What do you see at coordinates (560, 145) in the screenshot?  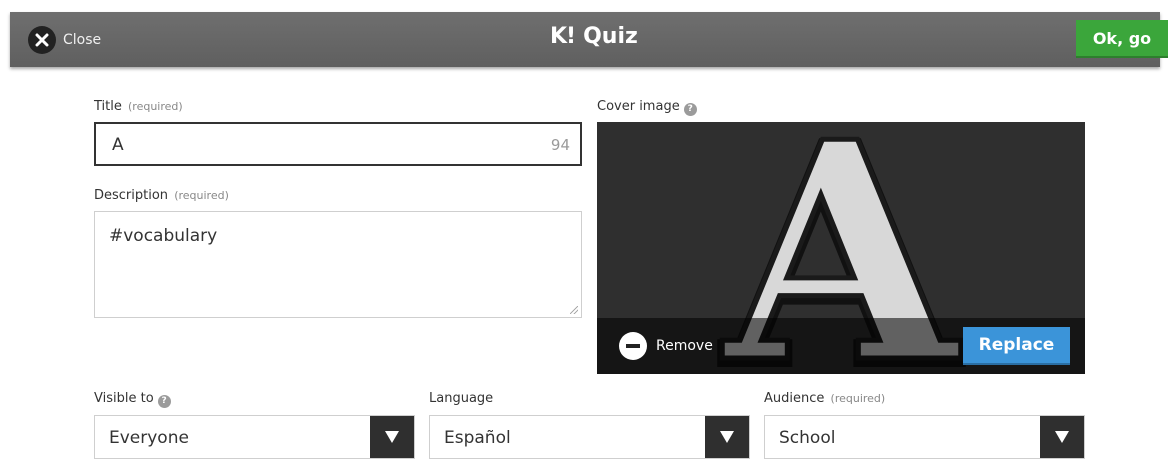 I see `title-char-counter: 94` at bounding box center [560, 145].